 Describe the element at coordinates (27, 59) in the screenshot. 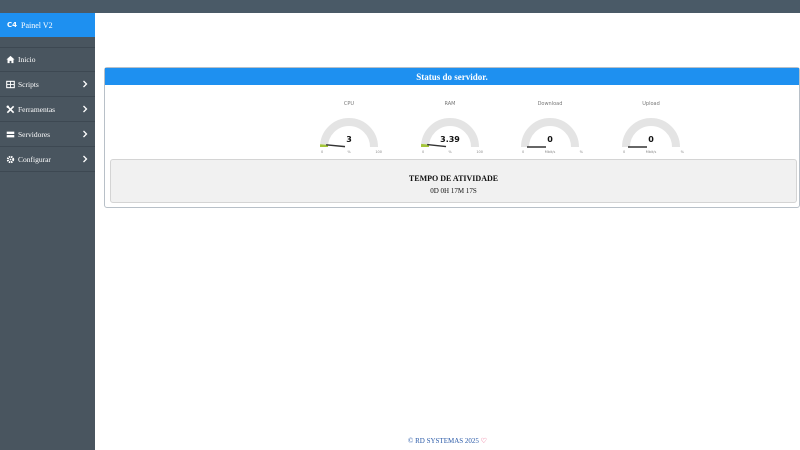

I see `sidebar-item-label: Inicio` at that location.